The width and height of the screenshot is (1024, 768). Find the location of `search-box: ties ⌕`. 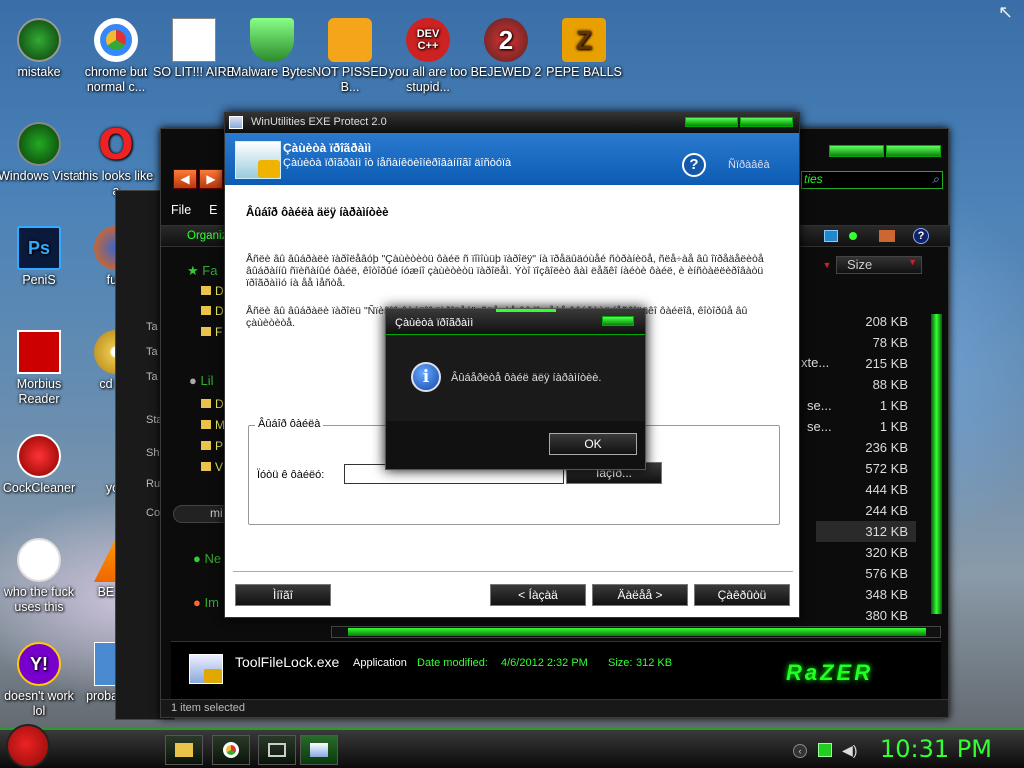

search-box: ties ⌕ is located at coordinates (872, 180).